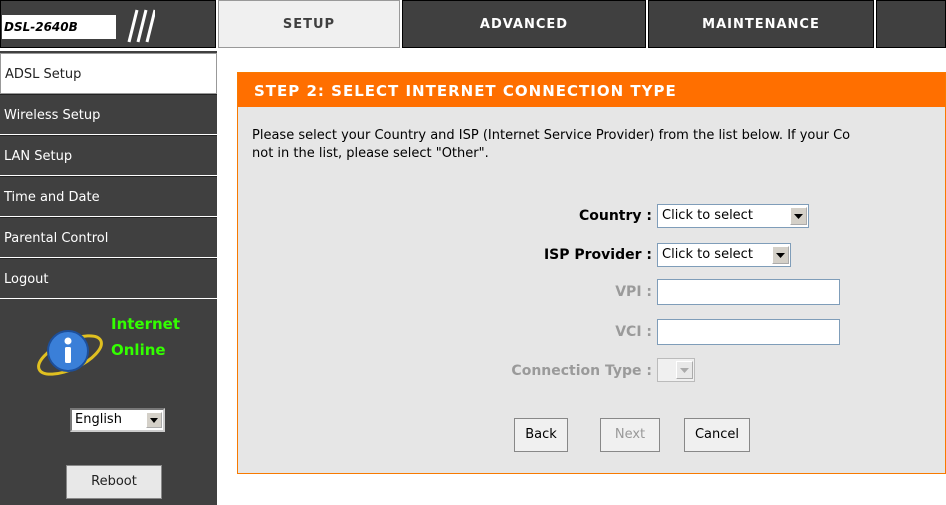 Image resolution: width=946 pixels, height=505 pixels. Describe the element at coordinates (597, 255) in the screenshot. I see `isp-provider-label: ISP Provider :` at that location.